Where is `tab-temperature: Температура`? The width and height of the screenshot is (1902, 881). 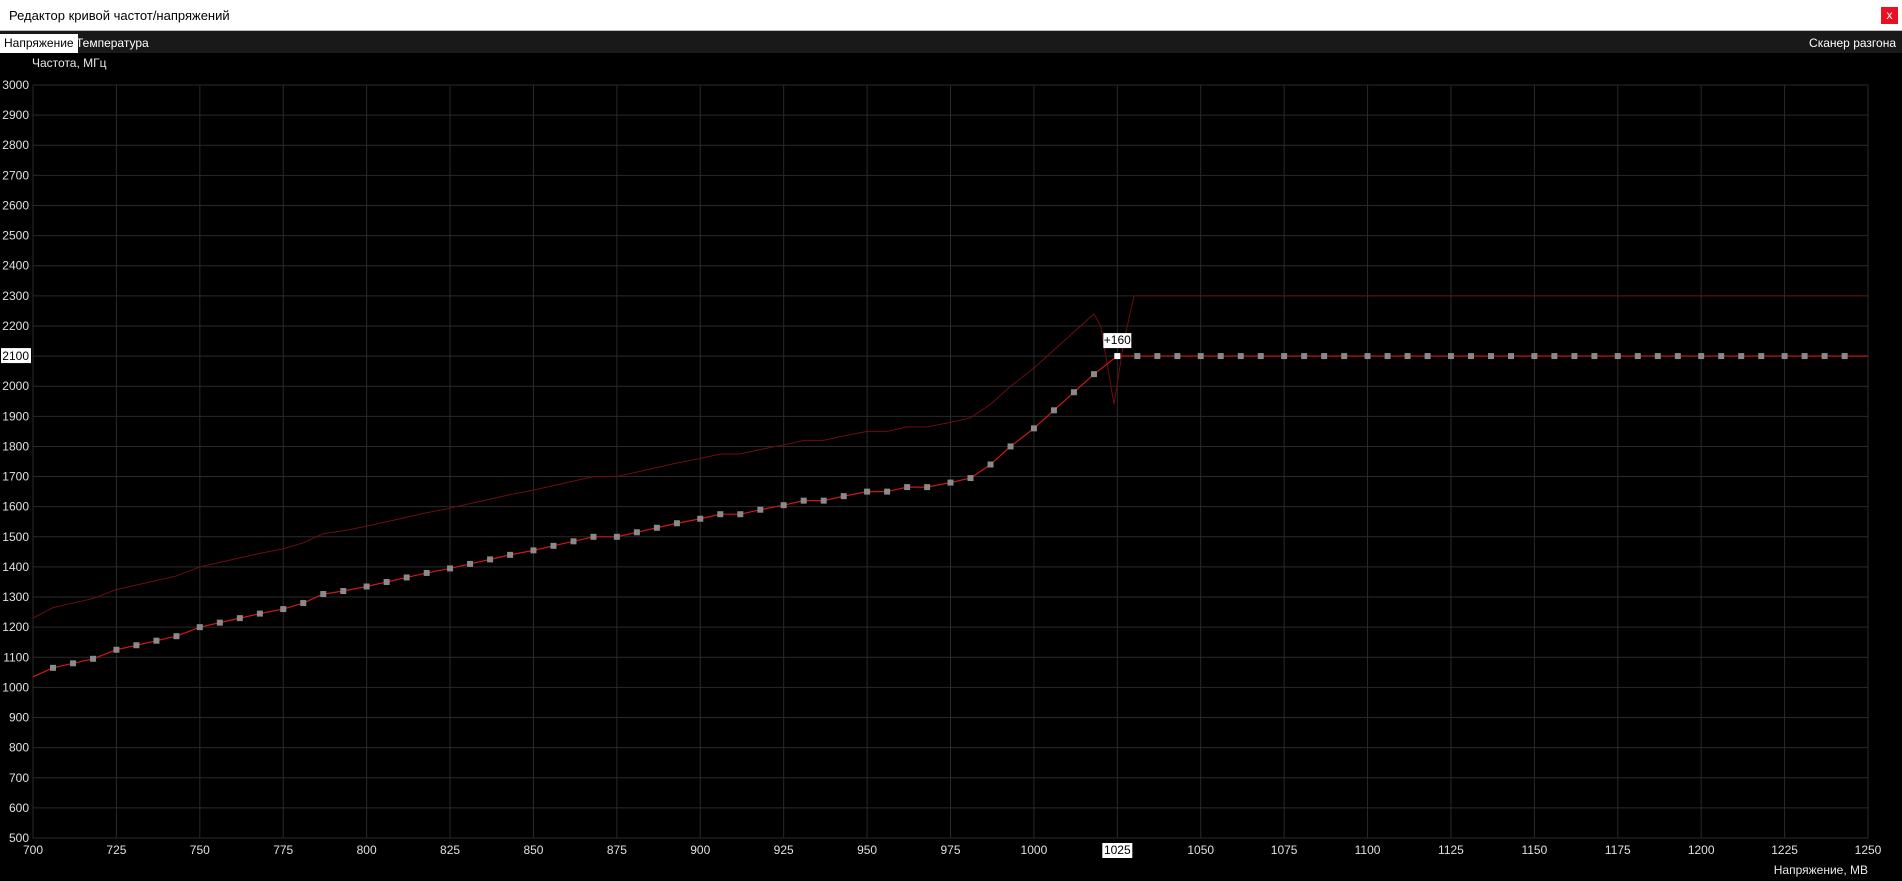
tab-temperature: Температура is located at coordinates (112, 43).